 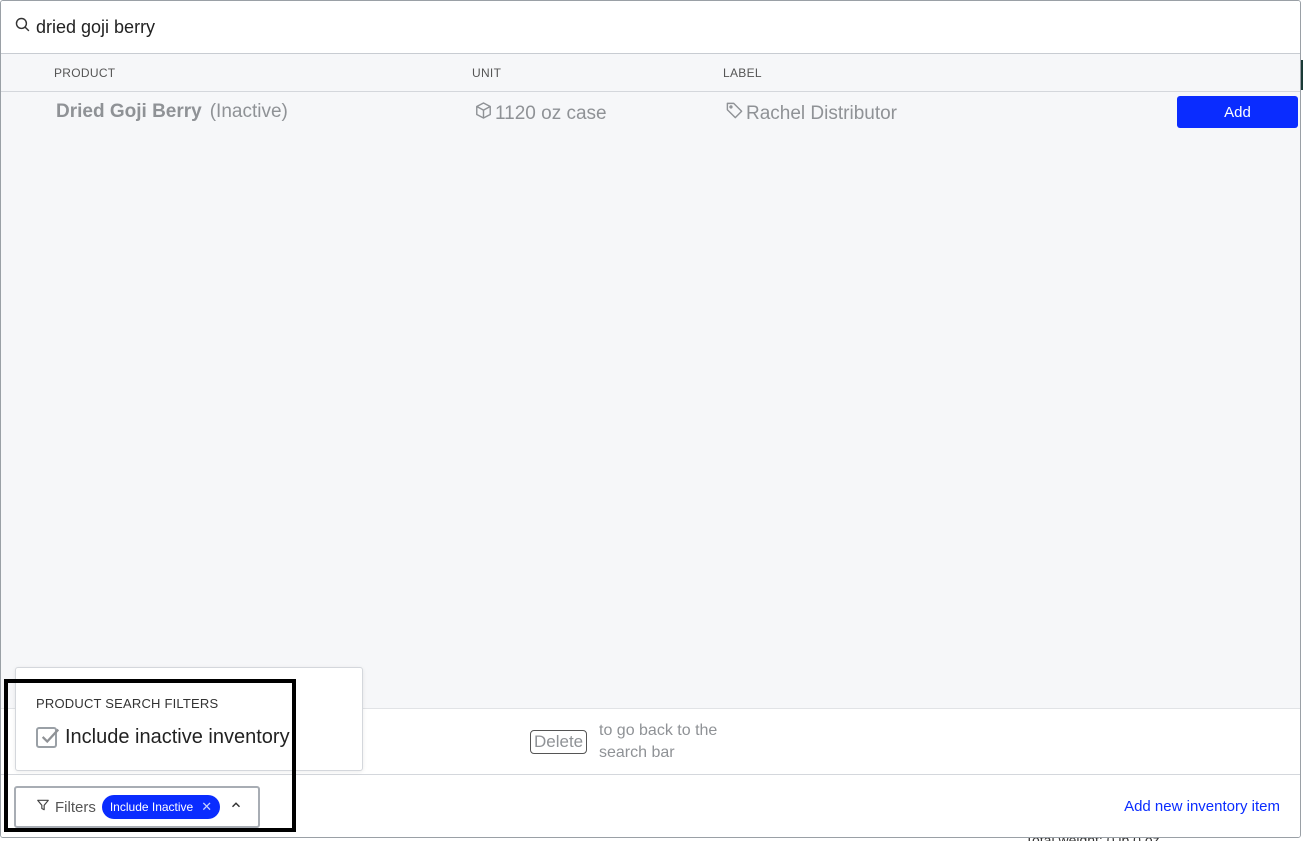 What do you see at coordinates (742, 73) in the screenshot?
I see `column-header-label: LABEL` at bounding box center [742, 73].